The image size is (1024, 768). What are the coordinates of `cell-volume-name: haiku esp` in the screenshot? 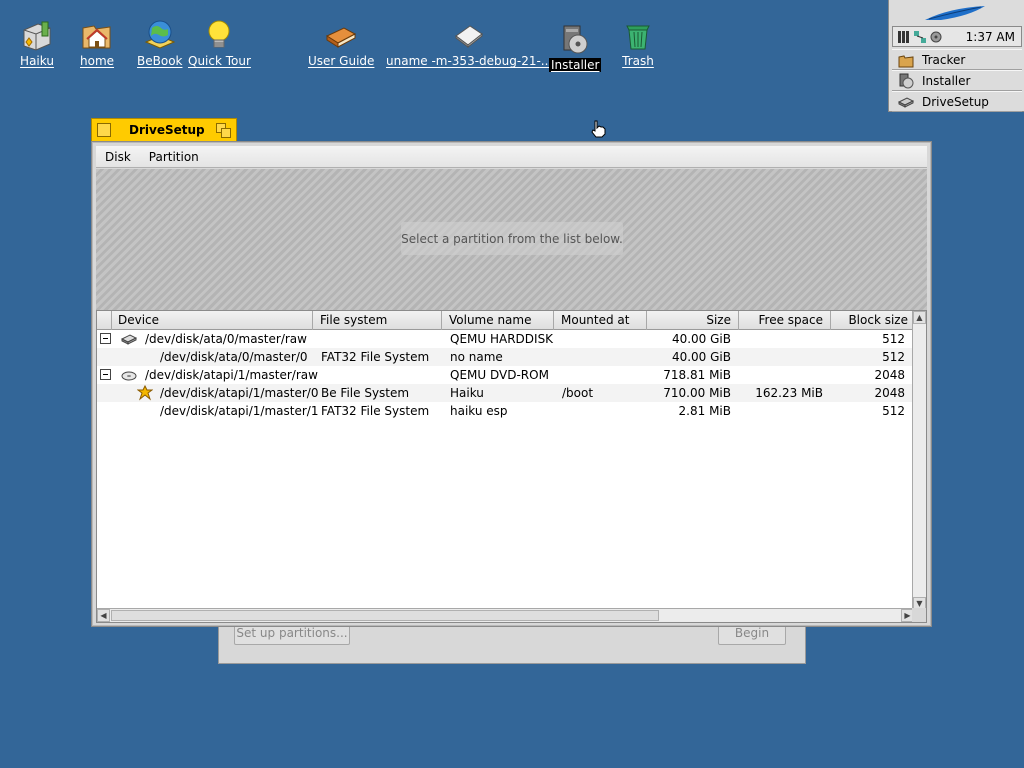 It's located at (479, 411).